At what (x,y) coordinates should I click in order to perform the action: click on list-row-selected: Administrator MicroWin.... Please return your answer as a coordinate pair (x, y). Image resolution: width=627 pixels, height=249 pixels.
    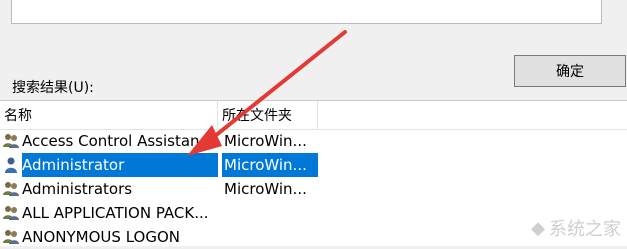
    Looking at the image, I should click on (159, 165).